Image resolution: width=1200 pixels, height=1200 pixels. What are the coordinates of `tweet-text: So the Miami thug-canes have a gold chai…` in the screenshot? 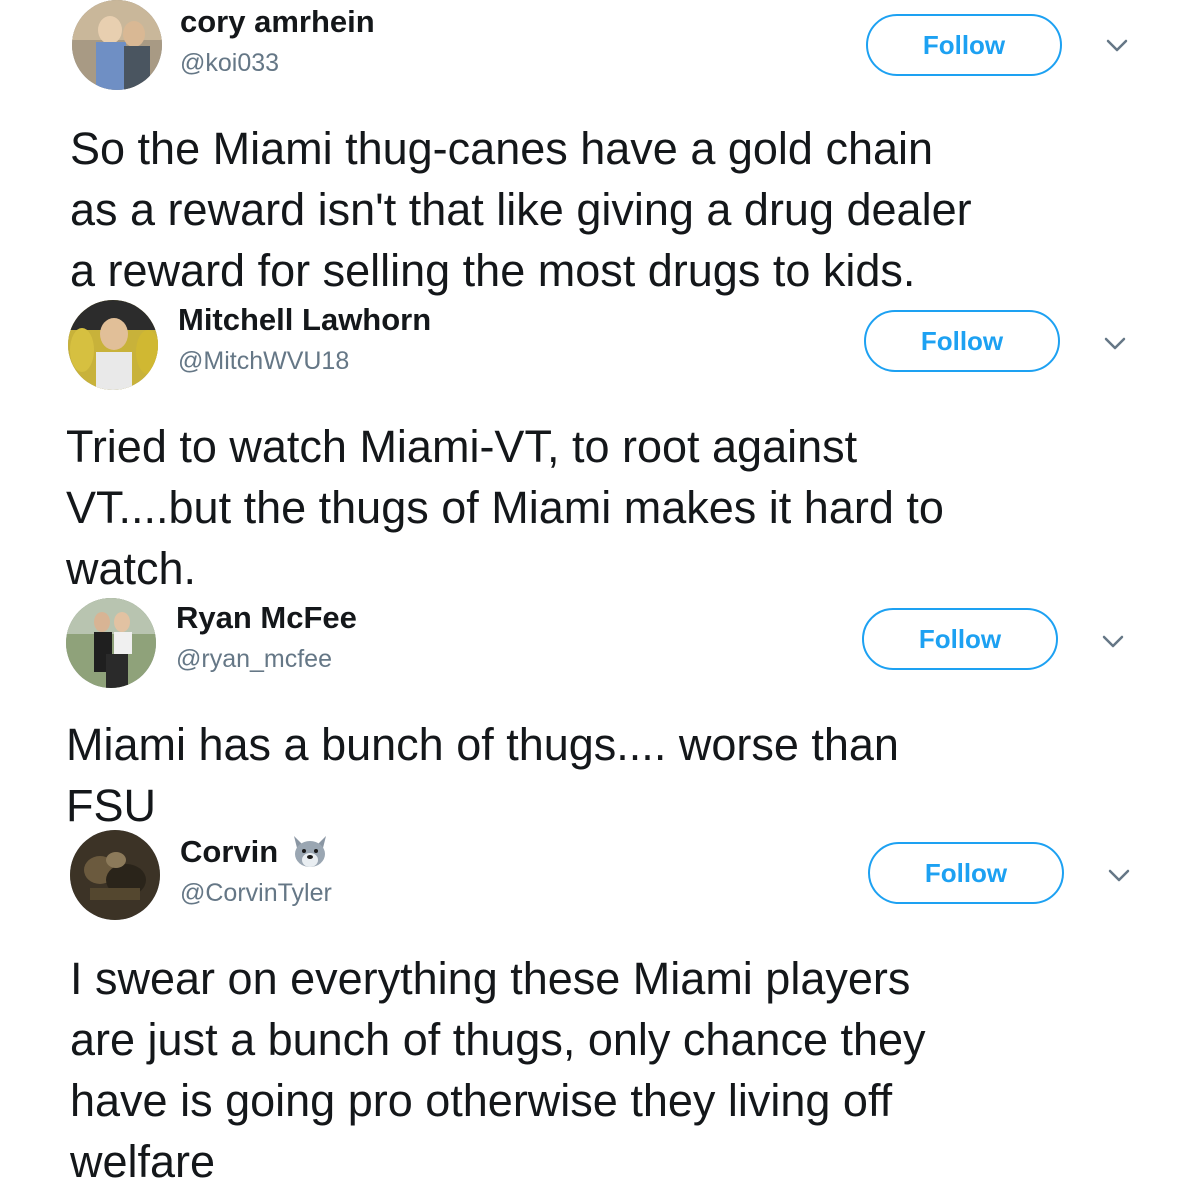 It's located at (521, 209).